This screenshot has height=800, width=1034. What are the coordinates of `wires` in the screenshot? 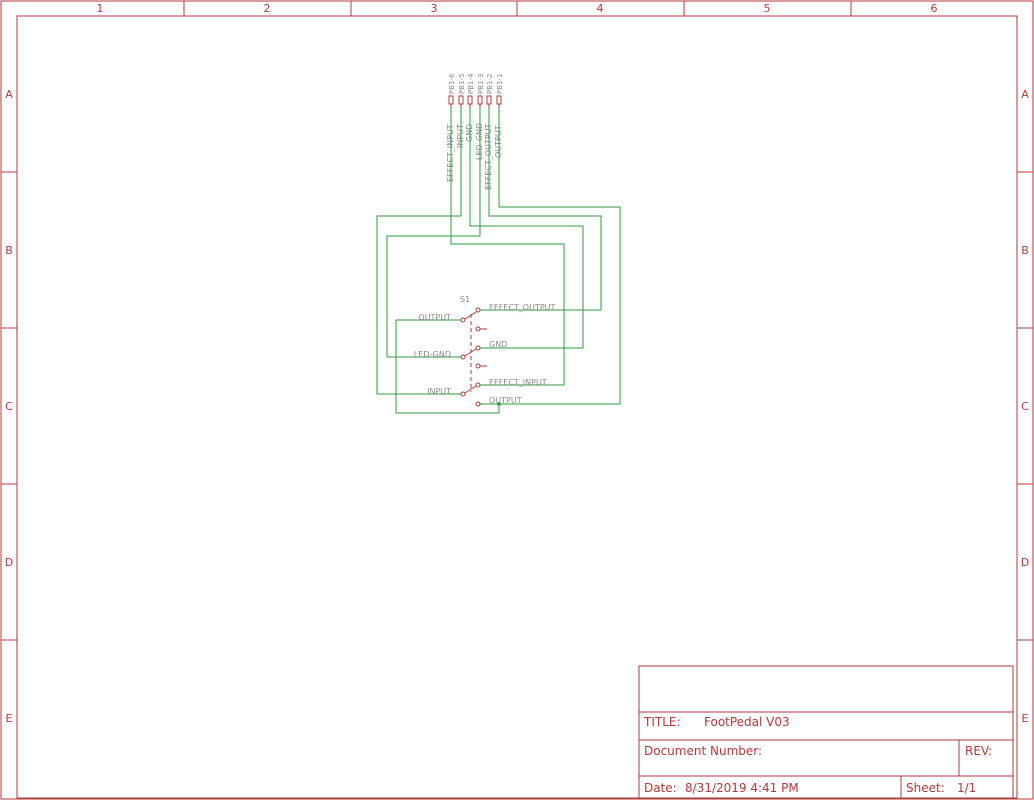 It's located at (498, 261).